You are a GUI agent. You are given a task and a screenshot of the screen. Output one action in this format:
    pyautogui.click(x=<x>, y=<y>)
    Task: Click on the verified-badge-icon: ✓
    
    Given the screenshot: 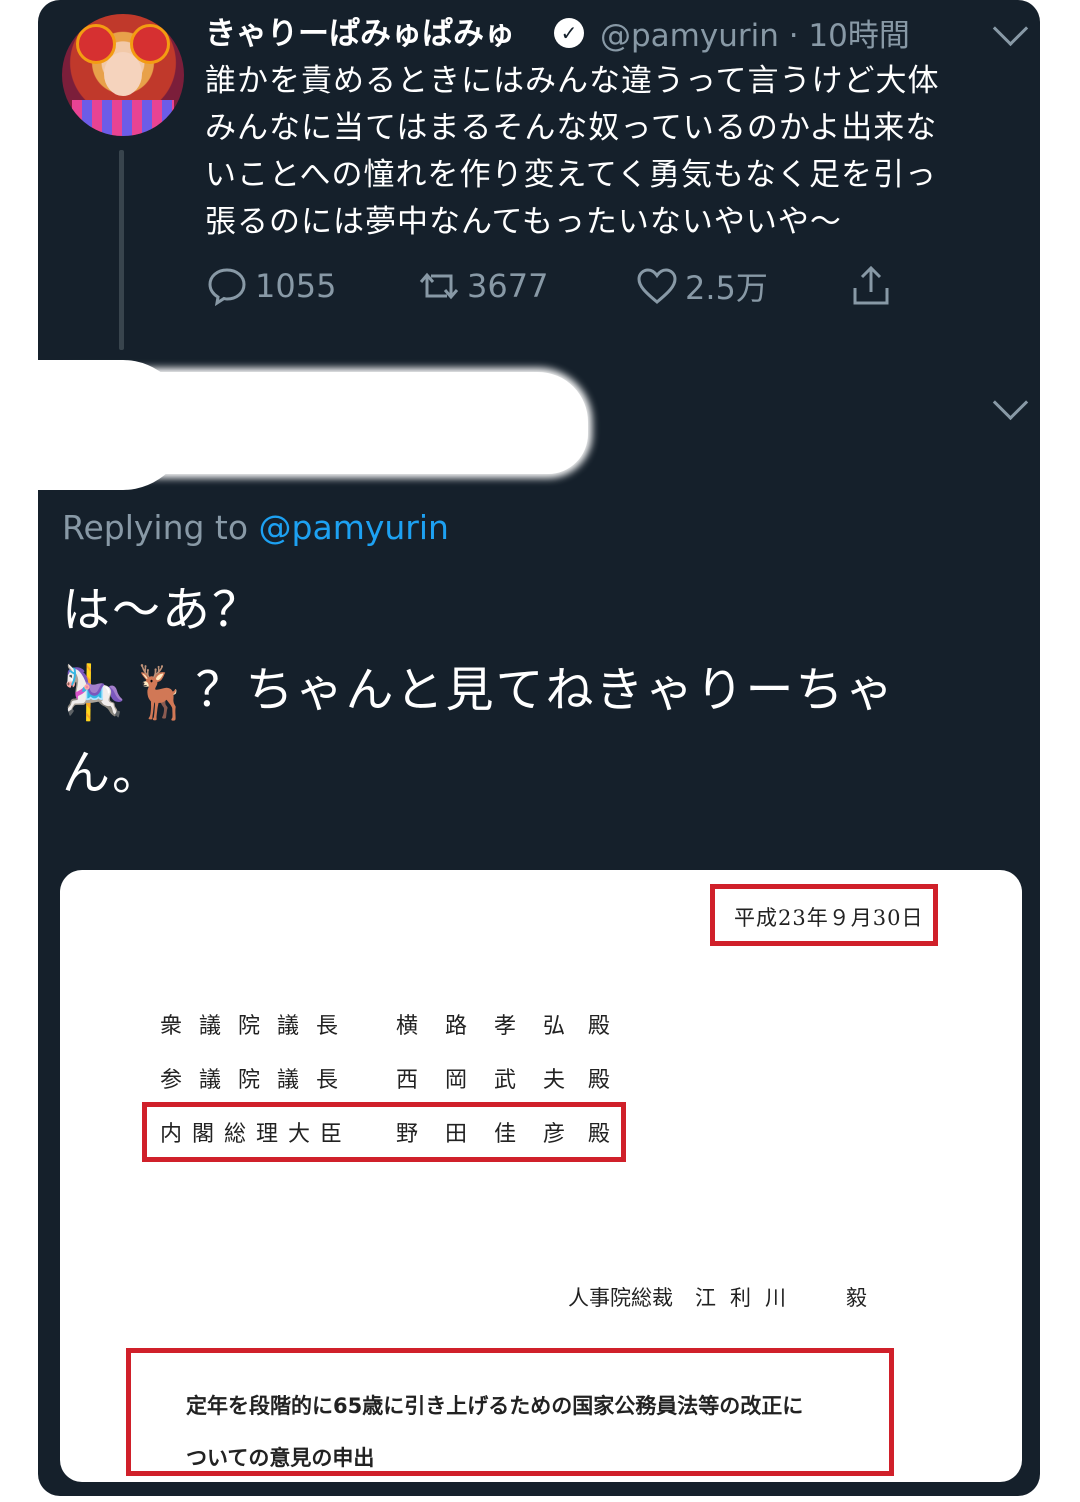 What is the action you would take?
    pyautogui.click(x=569, y=33)
    